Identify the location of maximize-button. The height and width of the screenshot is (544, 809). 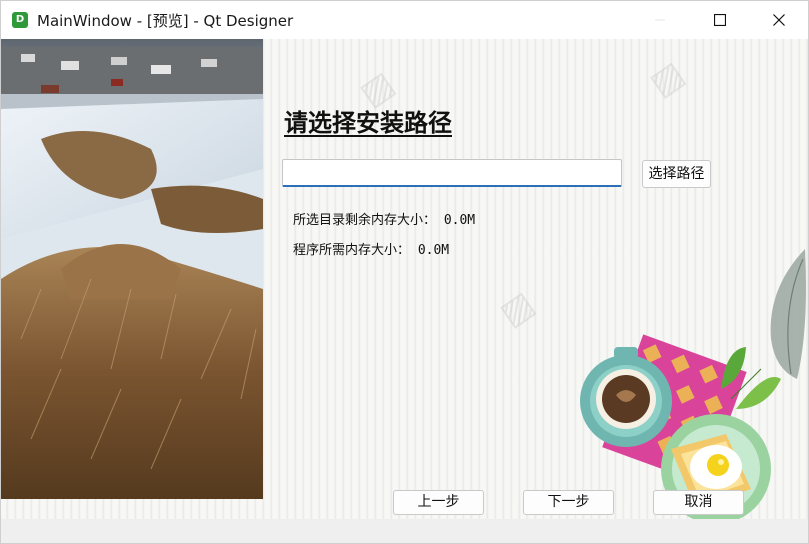
(720, 20).